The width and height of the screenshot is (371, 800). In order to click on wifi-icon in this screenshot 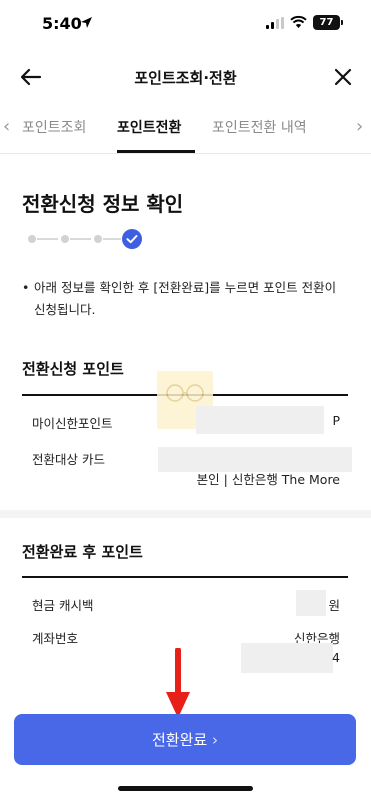, I will do `click(298, 21)`.